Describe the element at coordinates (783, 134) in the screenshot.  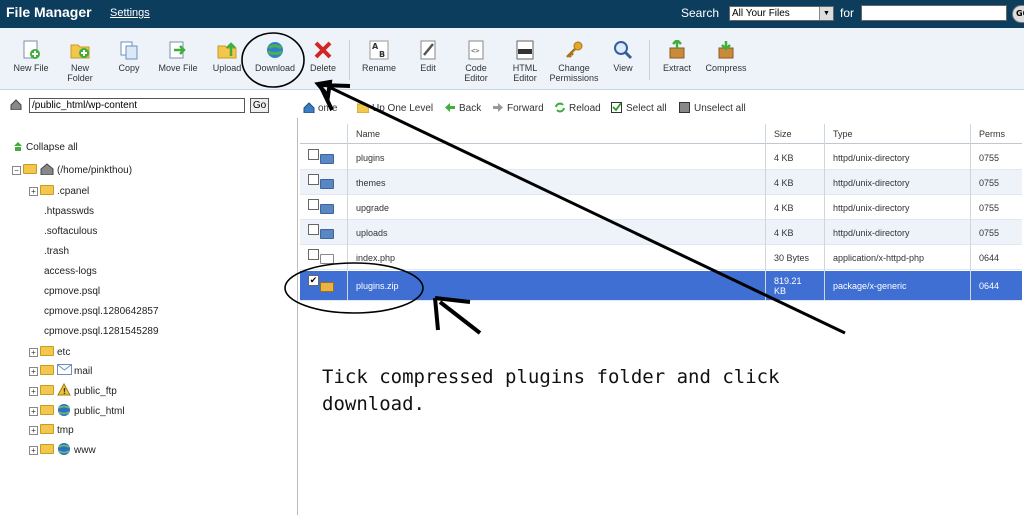
I see `column-header-size: Size` at that location.